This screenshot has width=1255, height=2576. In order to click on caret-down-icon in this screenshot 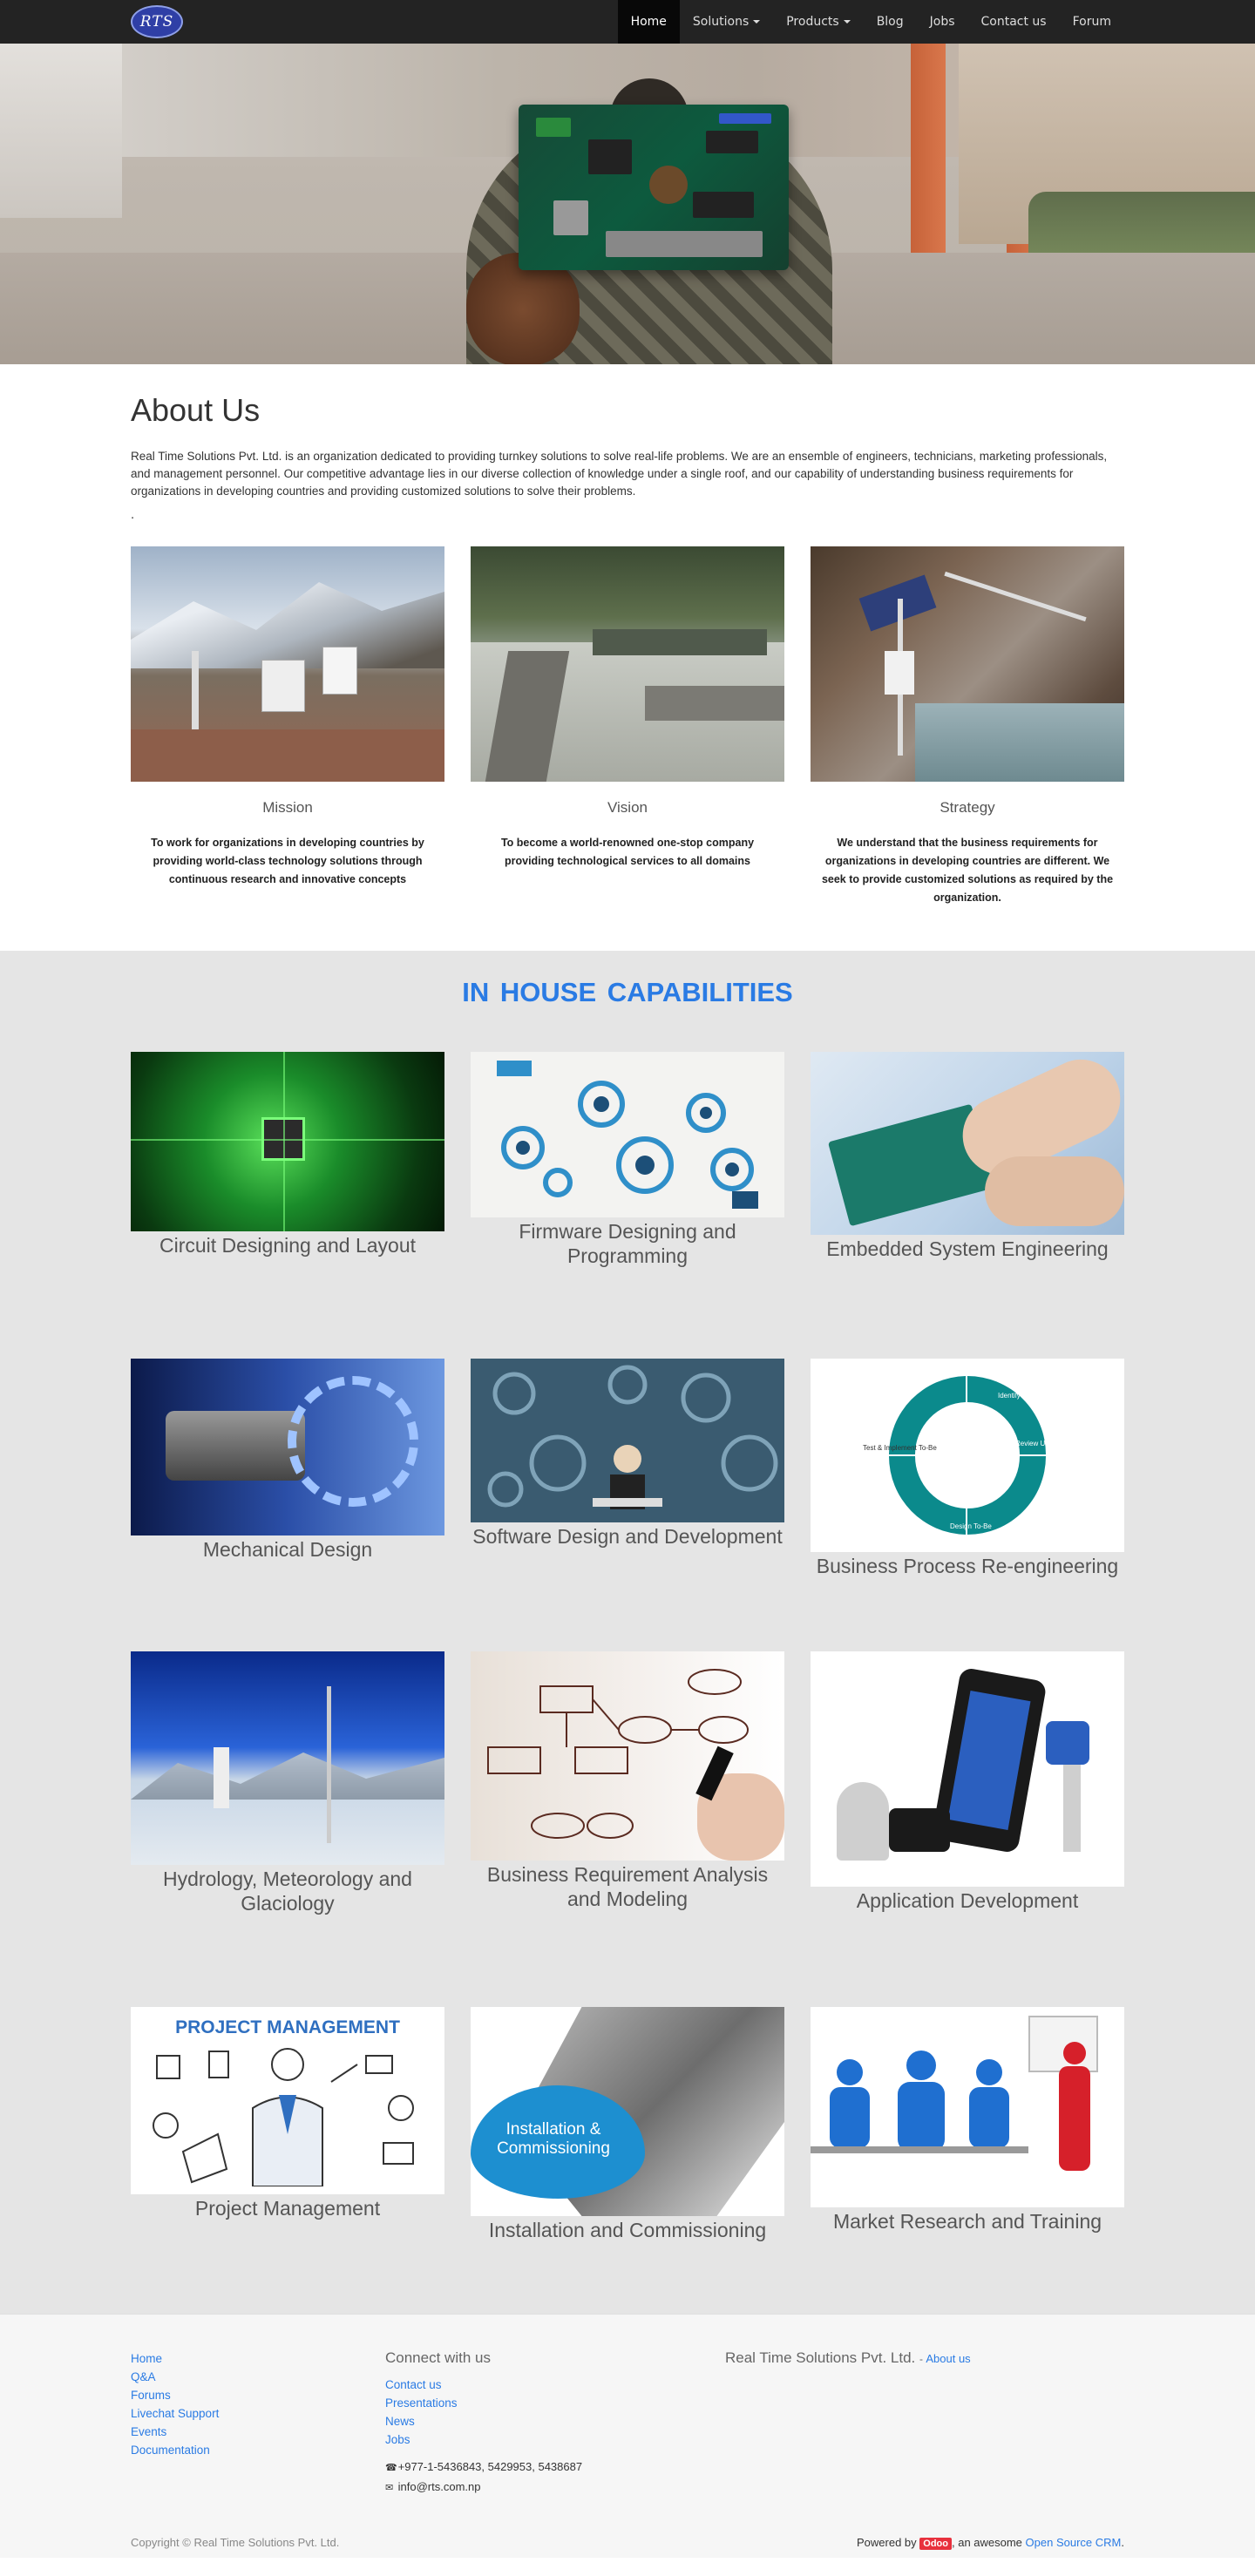, I will do `click(757, 22)`.